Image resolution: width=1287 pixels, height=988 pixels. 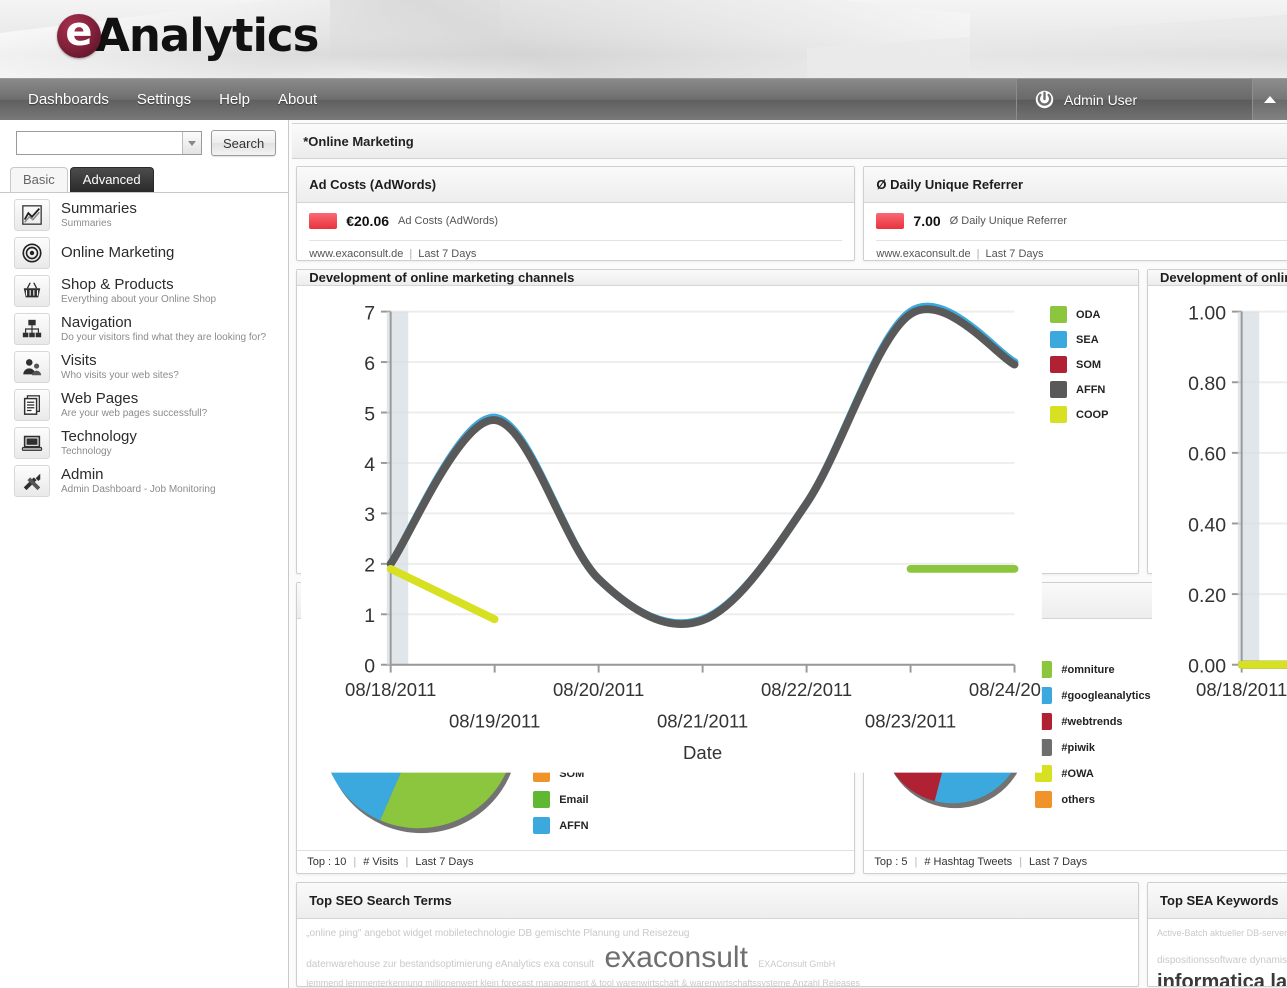 I want to click on sitemap-icon, so click(x=32, y=329).